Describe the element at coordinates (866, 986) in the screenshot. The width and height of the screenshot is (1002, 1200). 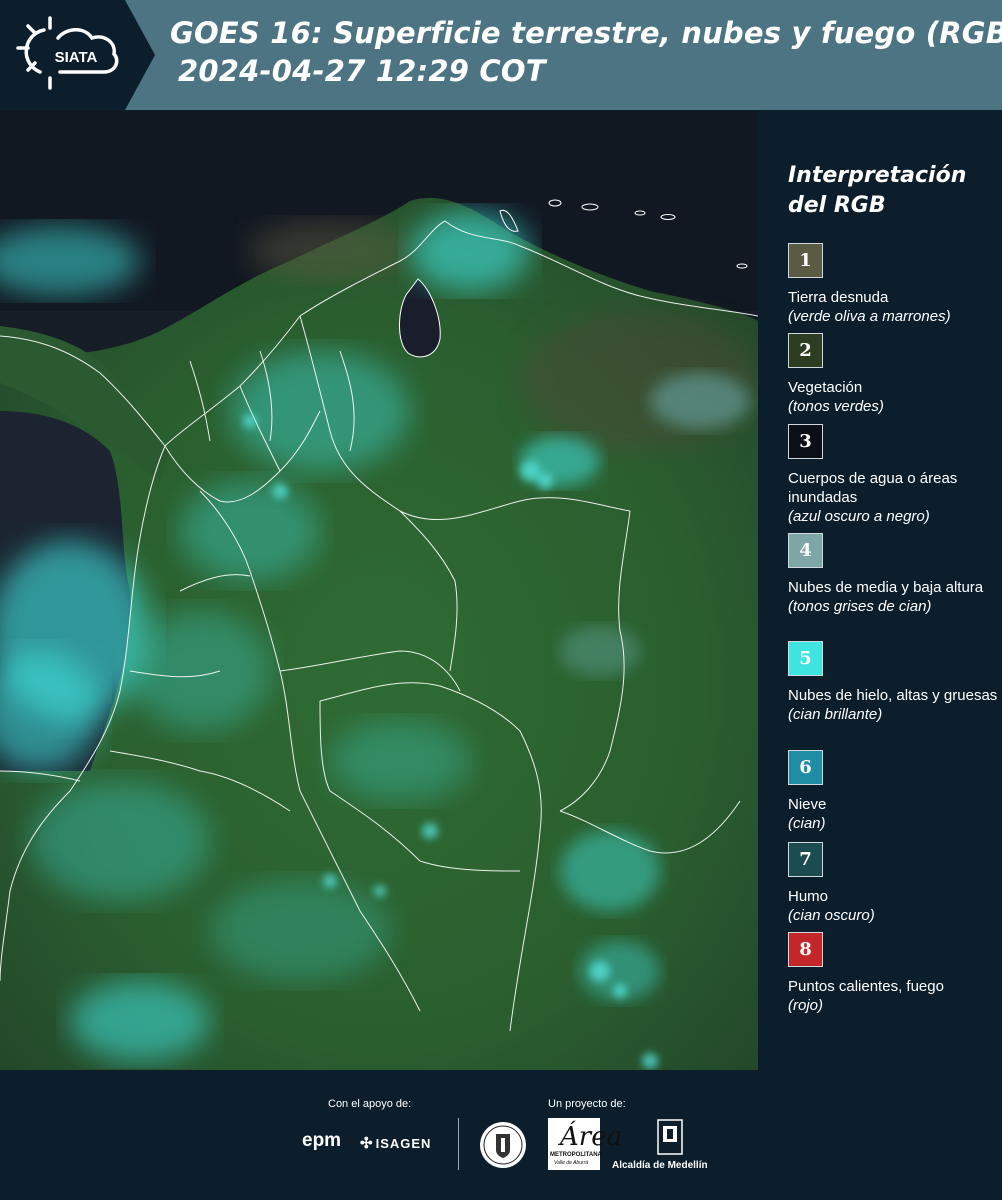
I see `legend-label: Puntos calientes, fuego` at that location.